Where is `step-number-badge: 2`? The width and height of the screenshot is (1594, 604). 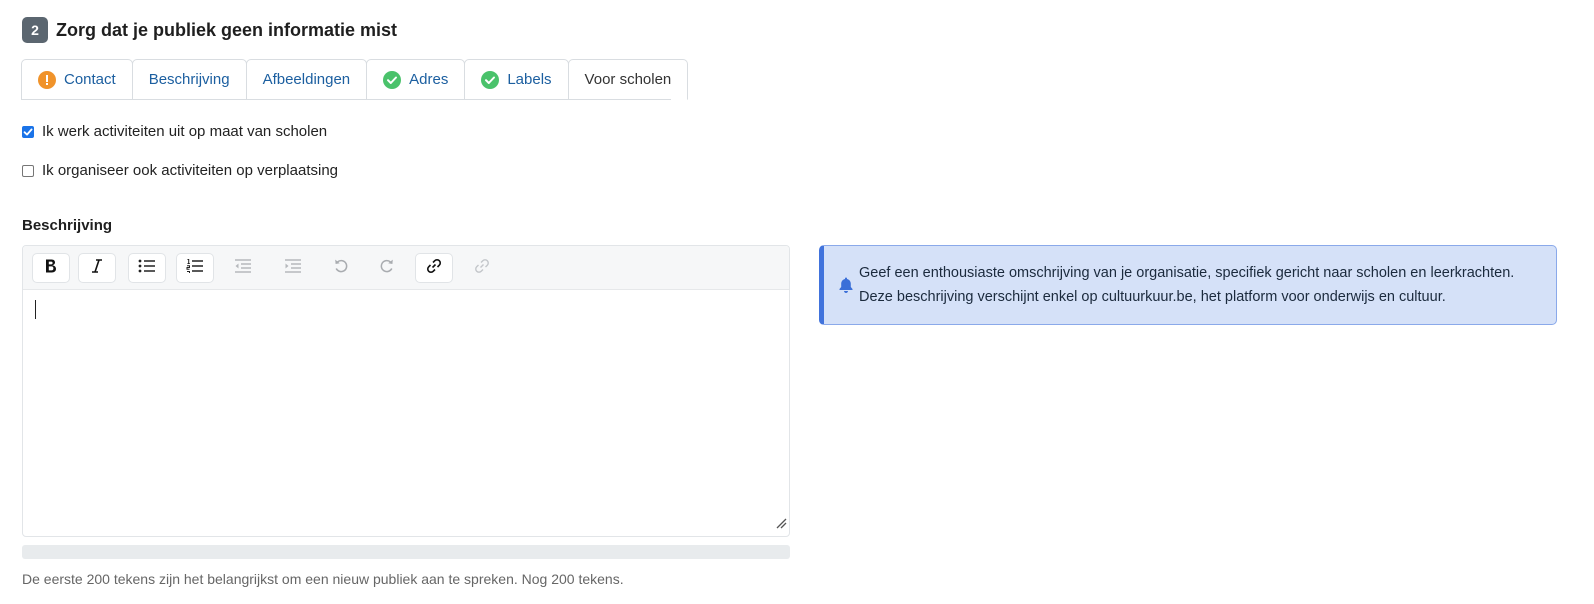 step-number-badge: 2 is located at coordinates (35, 30).